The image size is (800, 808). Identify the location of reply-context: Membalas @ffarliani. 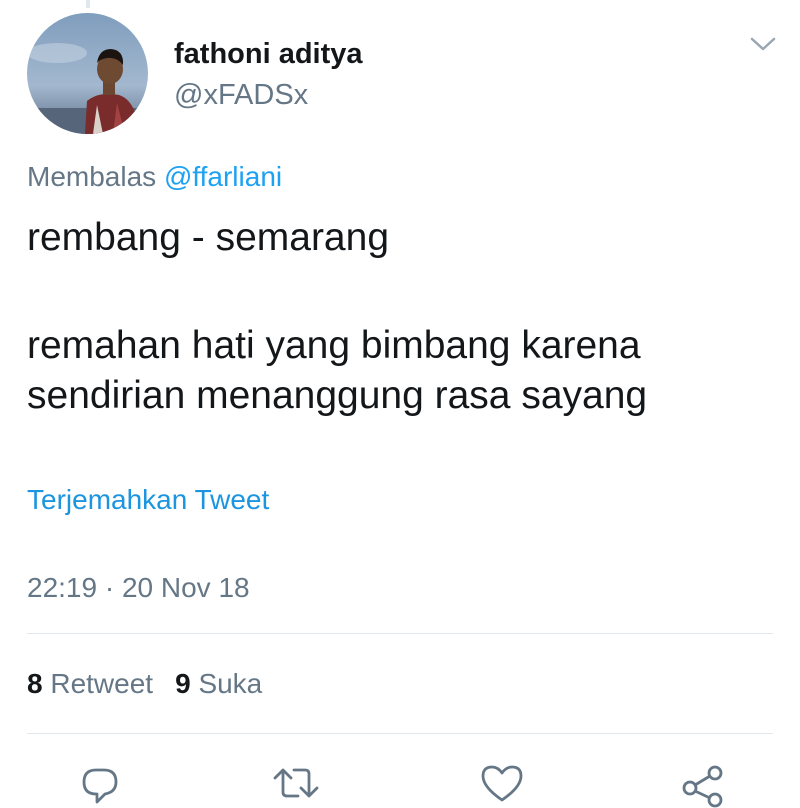
(154, 177).